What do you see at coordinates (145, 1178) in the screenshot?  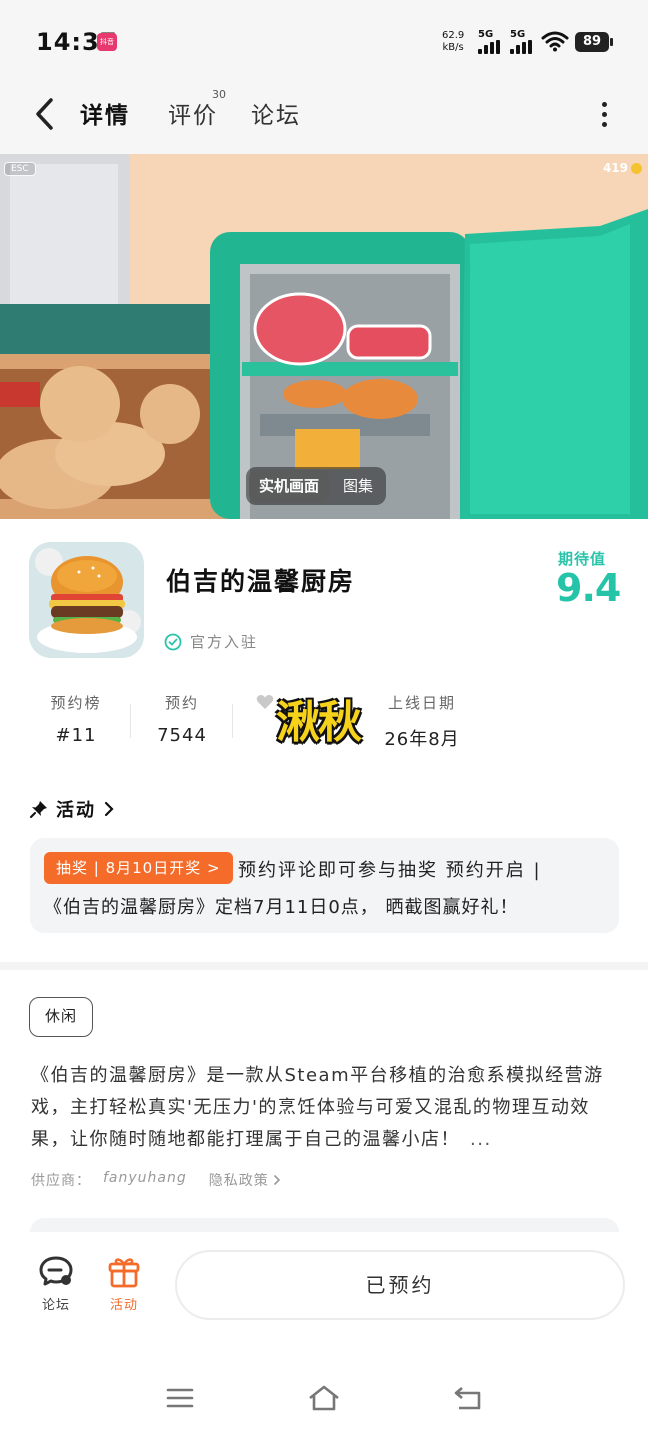 I see `vendor-name: fanyuhang` at bounding box center [145, 1178].